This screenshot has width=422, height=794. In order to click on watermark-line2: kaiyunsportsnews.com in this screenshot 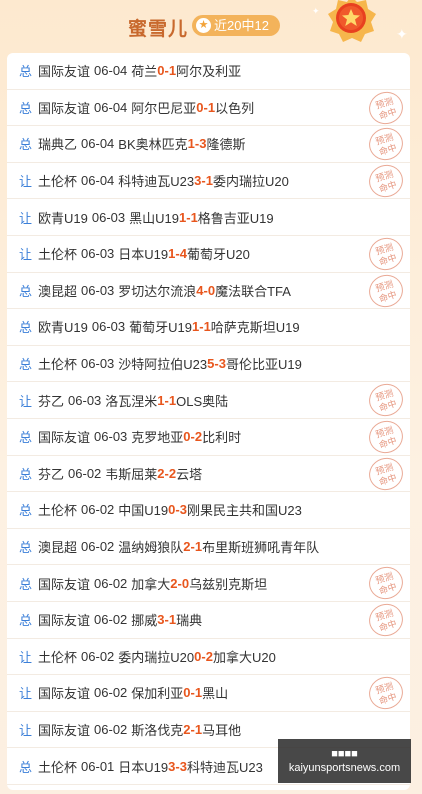, I will do `click(344, 768)`.